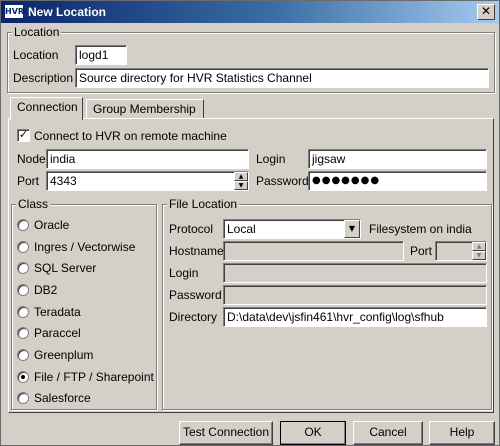 This screenshot has height=446, width=500. What do you see at coordinates (397, 181) in the screenshot?
I see `password-input: ●●●●●●●` at bounding box center [397, 181].